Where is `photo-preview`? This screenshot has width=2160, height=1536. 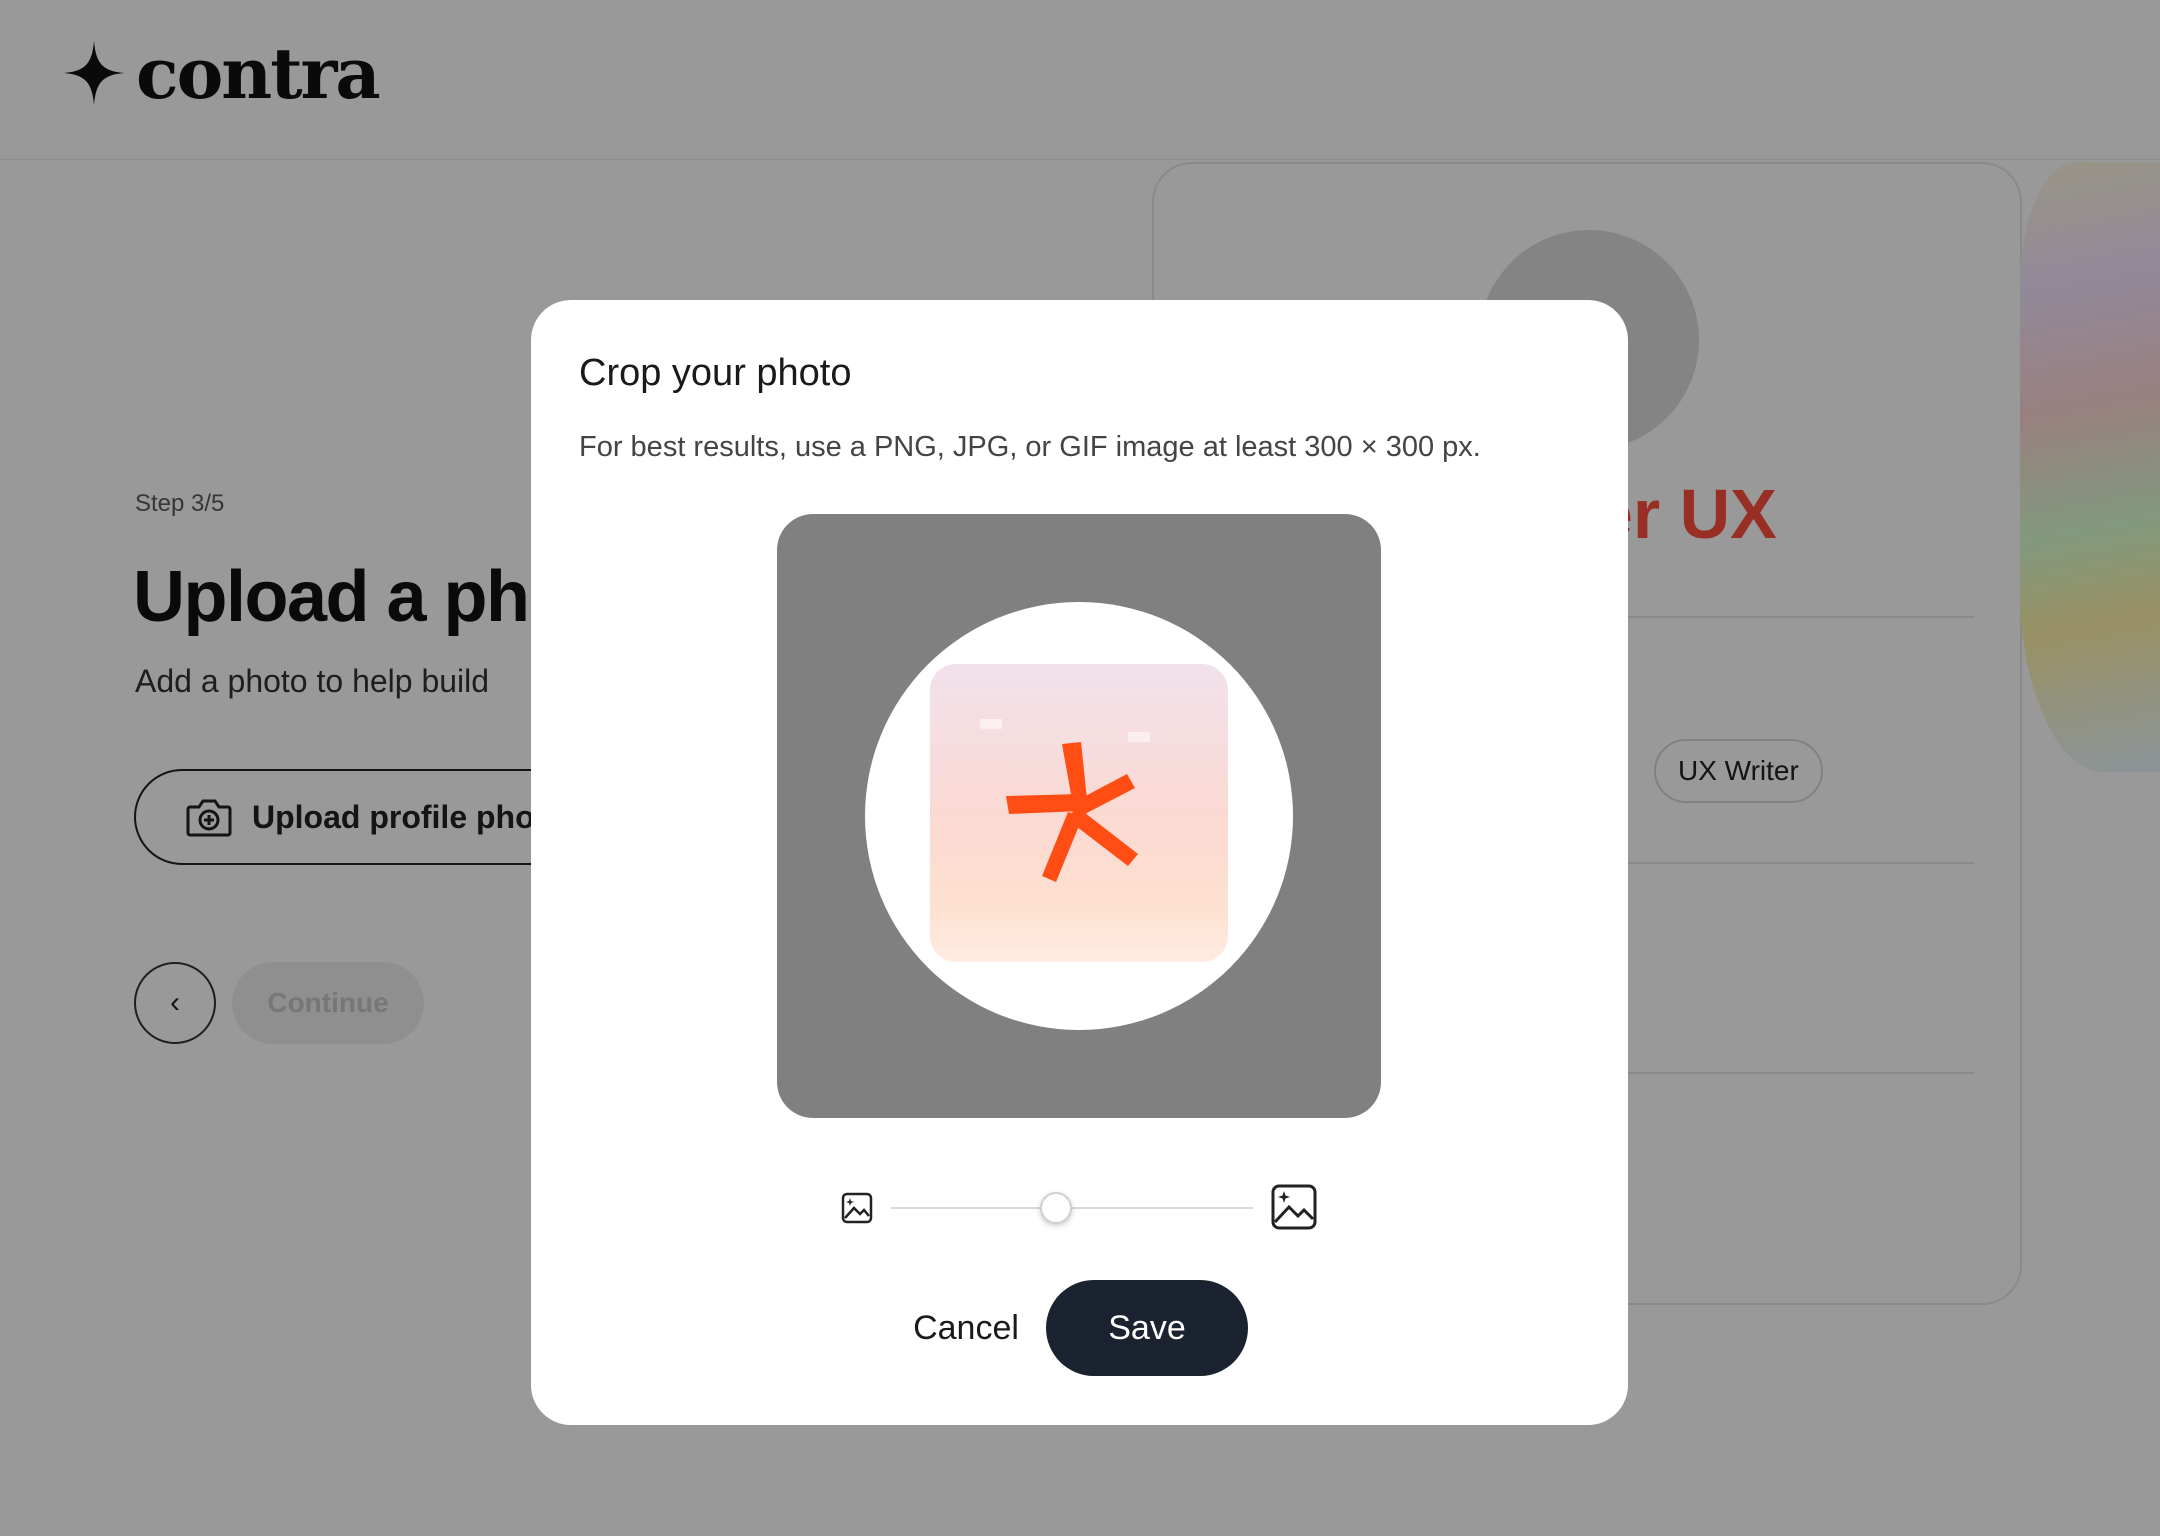 photo-preview is located at coordinates (1079, 813).